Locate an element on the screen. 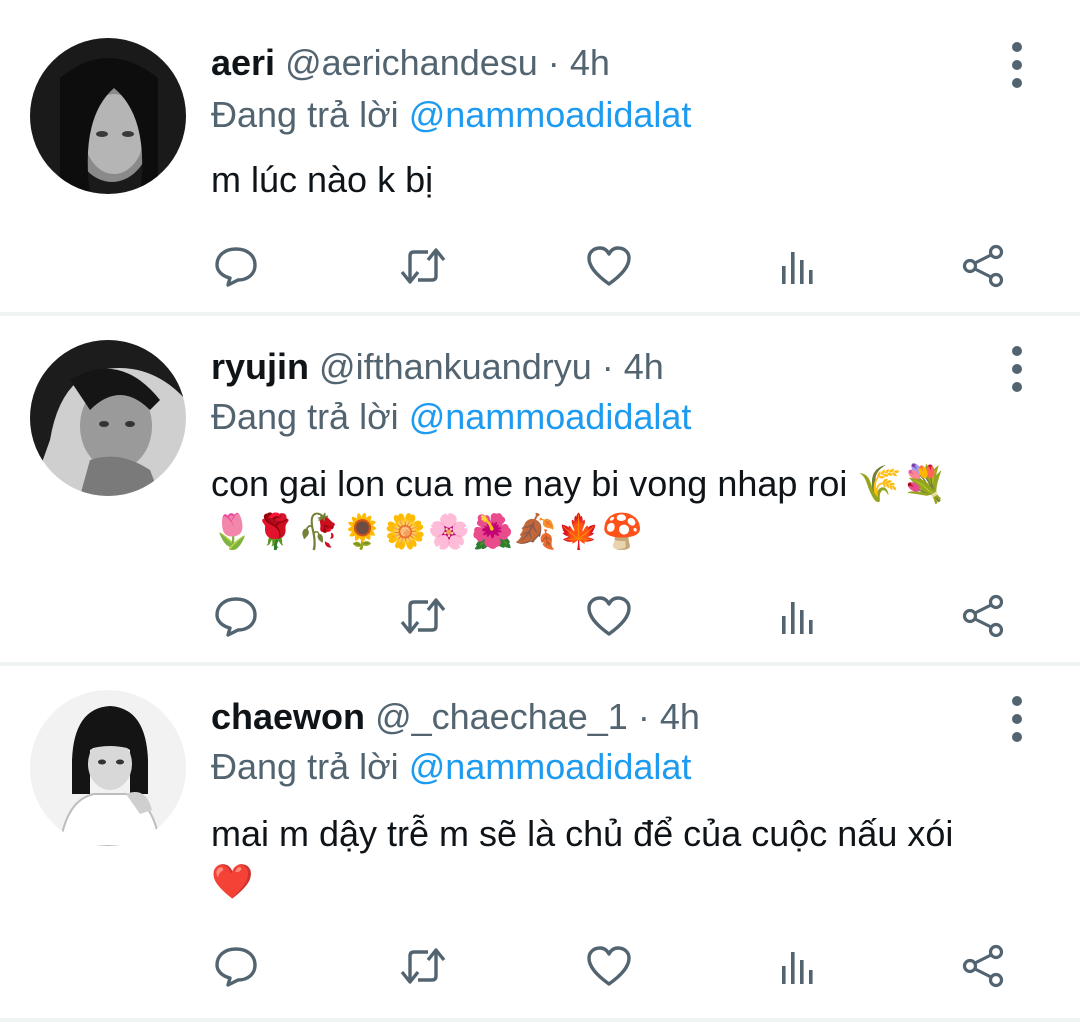  user-handle: @aerichandesu is located at coordinates (411, 62).